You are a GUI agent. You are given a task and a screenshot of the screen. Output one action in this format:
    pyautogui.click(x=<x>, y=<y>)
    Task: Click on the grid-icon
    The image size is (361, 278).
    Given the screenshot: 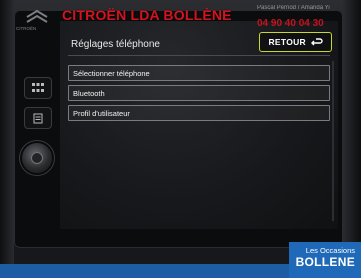 What is the action you would take?
    pyautogui.click(x=38, y=87)
    